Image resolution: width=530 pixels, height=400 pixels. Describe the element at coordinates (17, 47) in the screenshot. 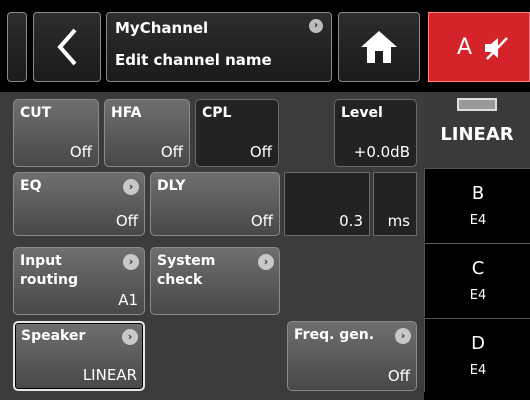

I see `menu-handle` at that location.